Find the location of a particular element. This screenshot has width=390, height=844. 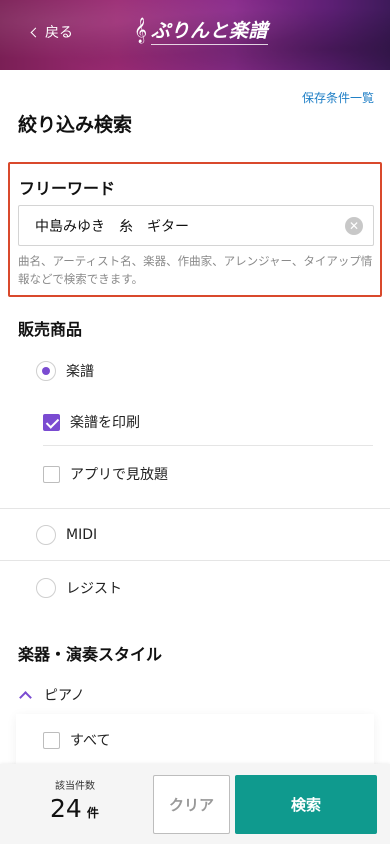

search-button: 検索 is located at coordinates (306, 804).